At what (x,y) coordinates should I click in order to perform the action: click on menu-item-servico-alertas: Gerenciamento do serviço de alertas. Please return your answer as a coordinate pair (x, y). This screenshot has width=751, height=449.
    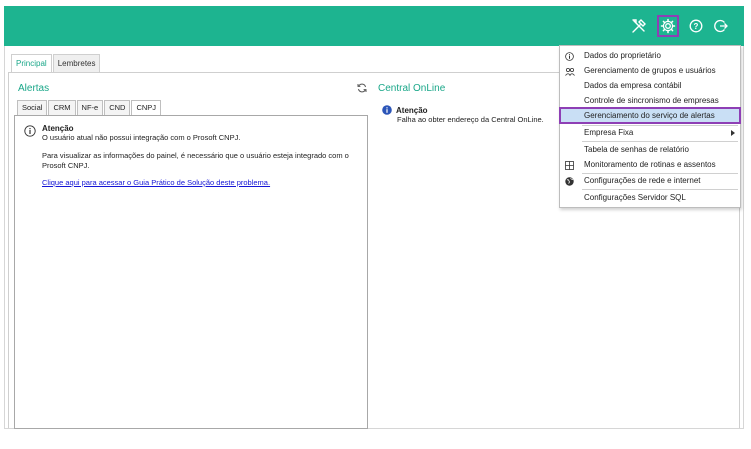
    Looking at the image, I should click on (650, 115).